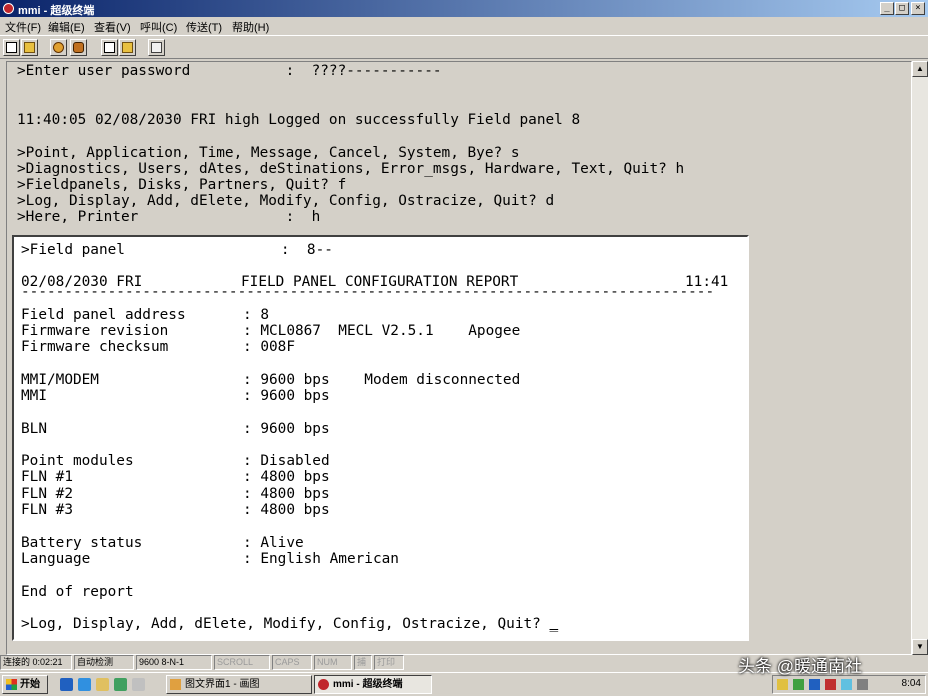  What do you see at coordinates (368, 684) in the screenshot?
I see `task-label: mmi - 超级终端` at bounding box center [368, 684].